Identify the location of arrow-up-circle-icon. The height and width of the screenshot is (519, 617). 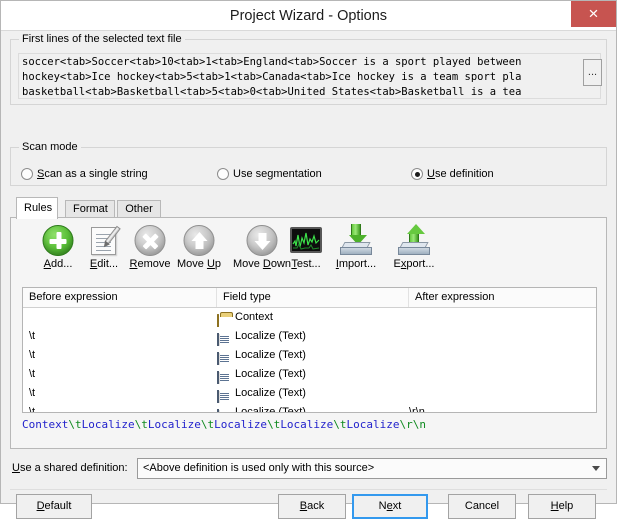
(199, 240).